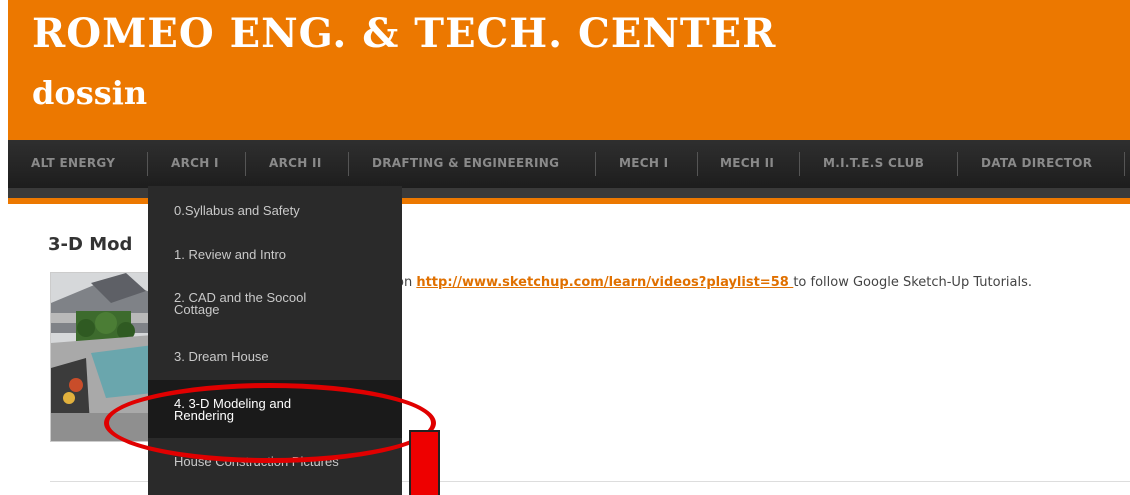 Image resolution: width=1130 pixels, height=495 pixels. What do you see at coordinates (873, 163) in the screenshot?
I see `nav-item-mites-club: M.I.T.E.S CLUB` at bounding box center [873, 163].